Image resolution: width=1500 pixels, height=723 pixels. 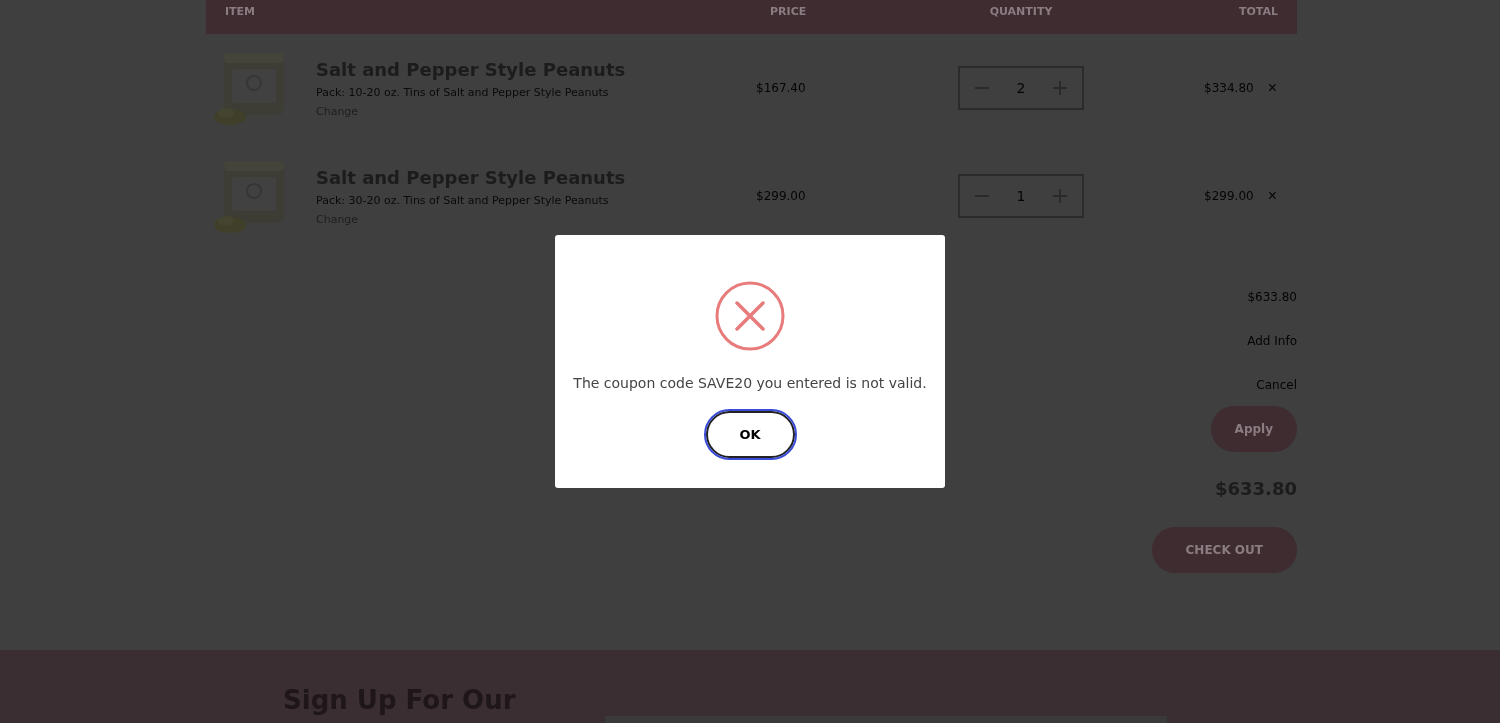 I want to click on add-info-link: Add Info, so click(x=1272, y=341).